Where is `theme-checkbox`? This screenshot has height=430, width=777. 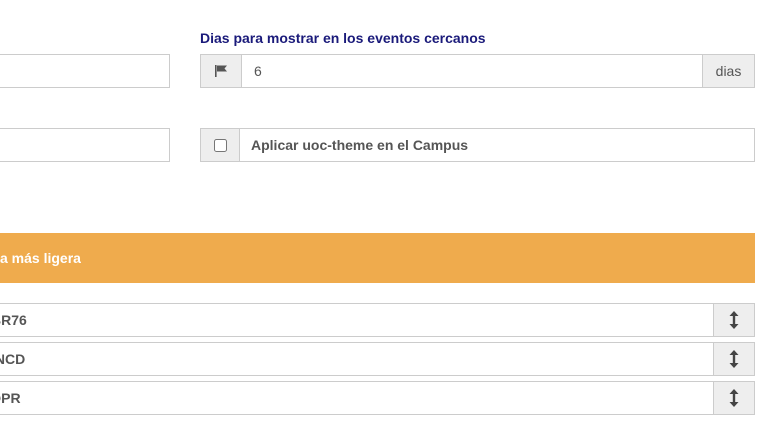 theme-checkbox is located at coordinates (220, 145).